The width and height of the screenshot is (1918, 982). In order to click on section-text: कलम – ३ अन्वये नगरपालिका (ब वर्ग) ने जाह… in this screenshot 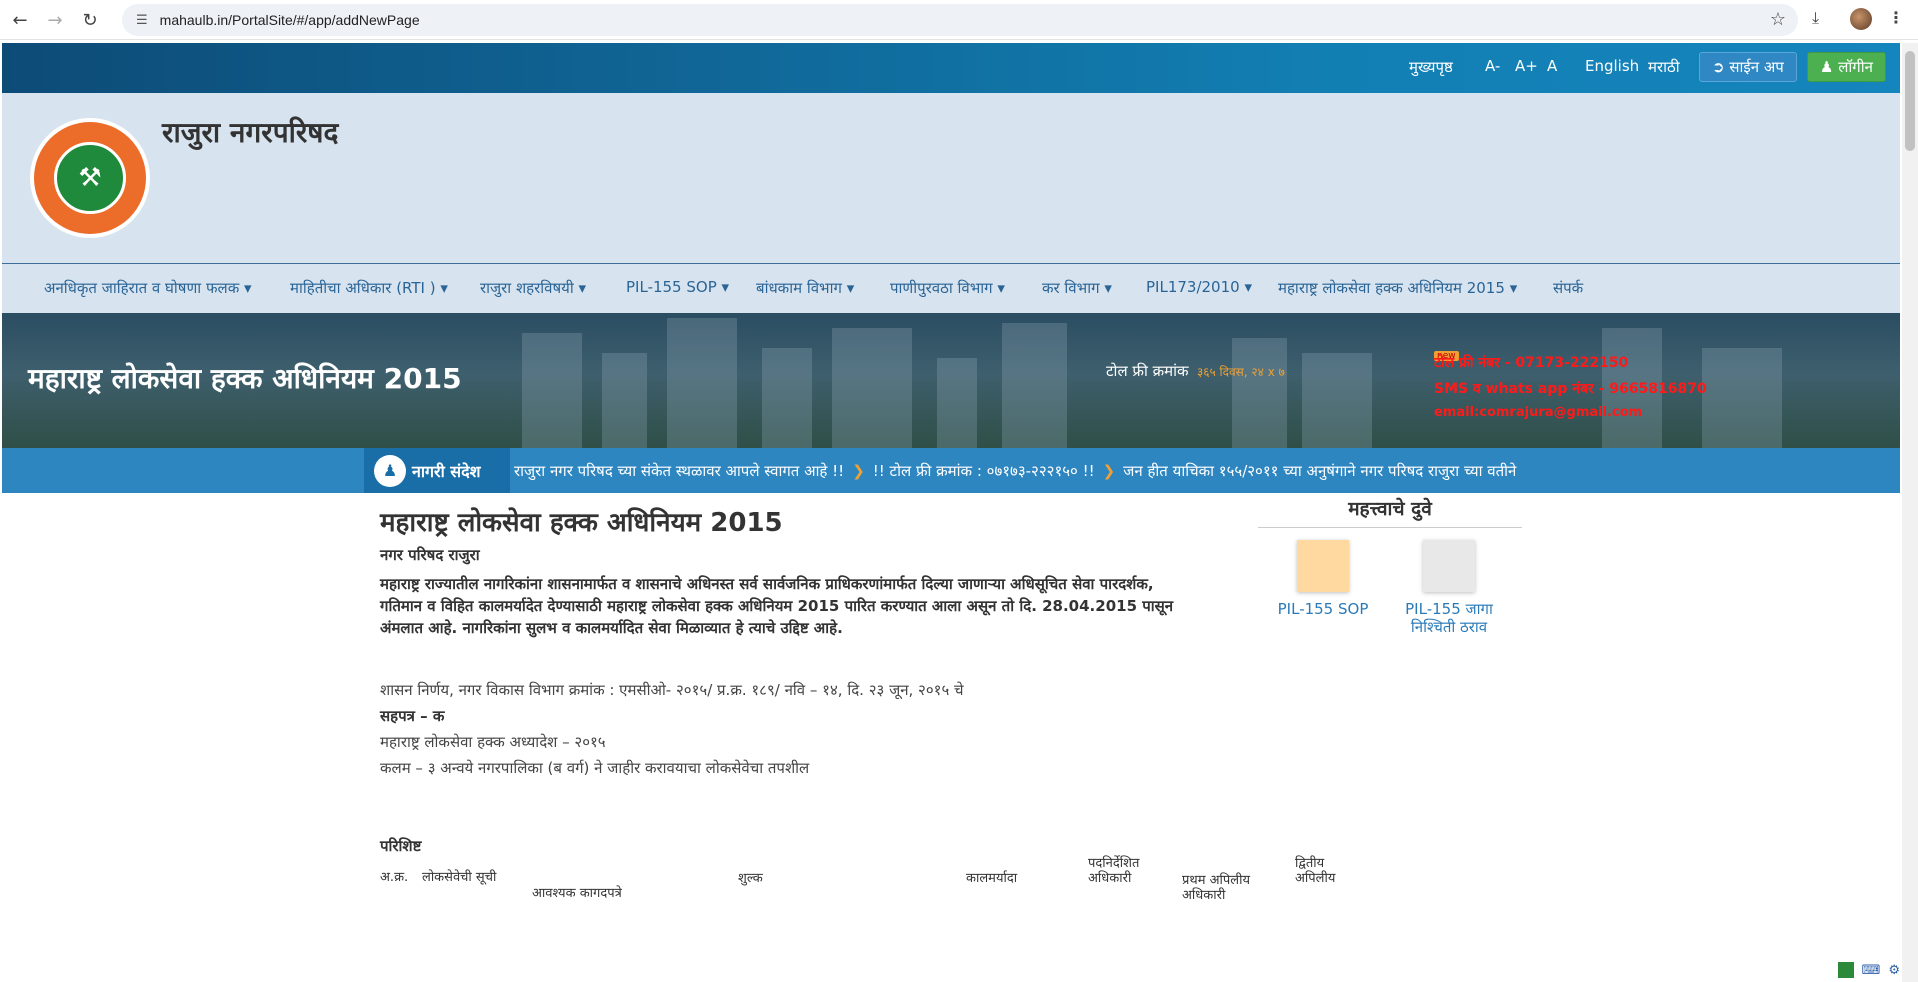, I will do `click(595, 768)`.